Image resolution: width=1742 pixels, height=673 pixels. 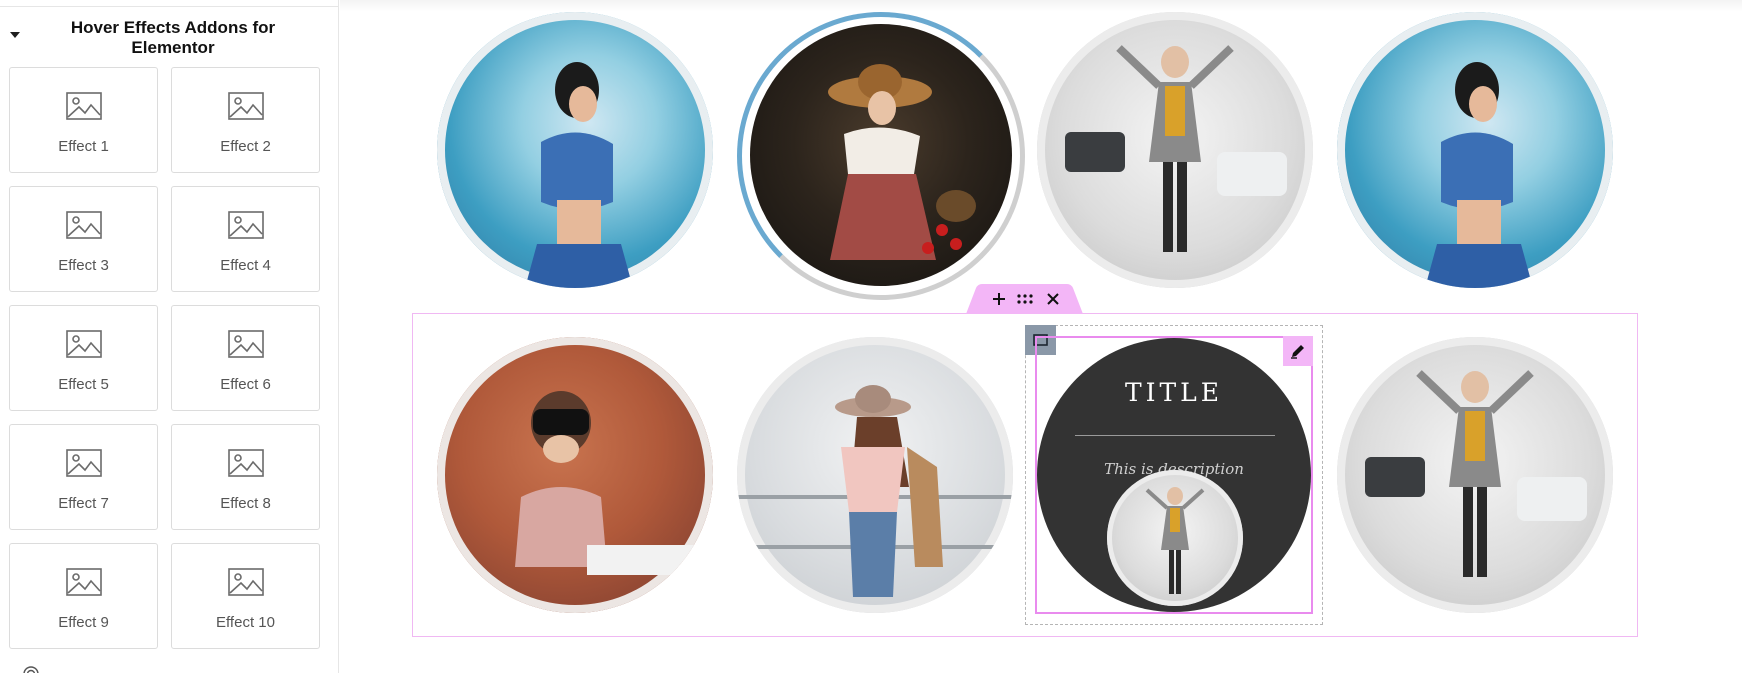 I want to click on category-title: Hover Effects Addons for Elementor, so click(x=173, y=37).